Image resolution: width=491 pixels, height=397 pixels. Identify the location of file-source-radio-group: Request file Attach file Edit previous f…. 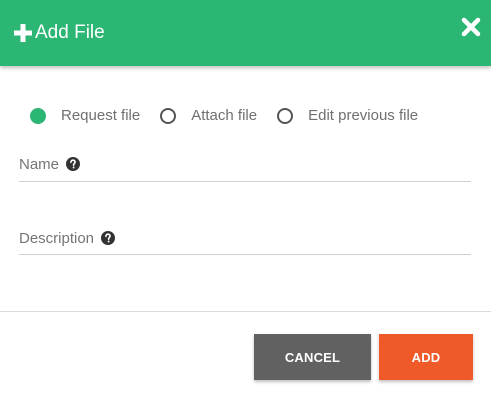
(234, 116).